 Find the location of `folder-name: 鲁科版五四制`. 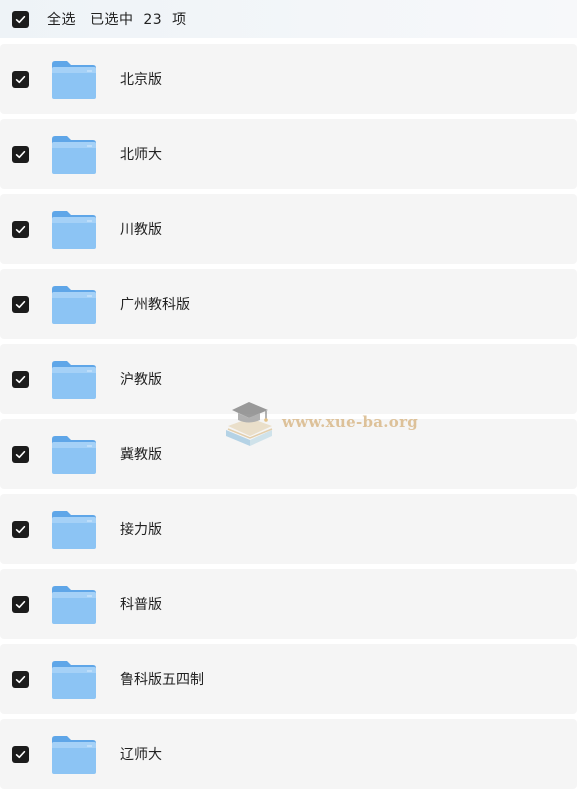

folder-name: 鲁科版五四制 is located at coordinates (162, 680).